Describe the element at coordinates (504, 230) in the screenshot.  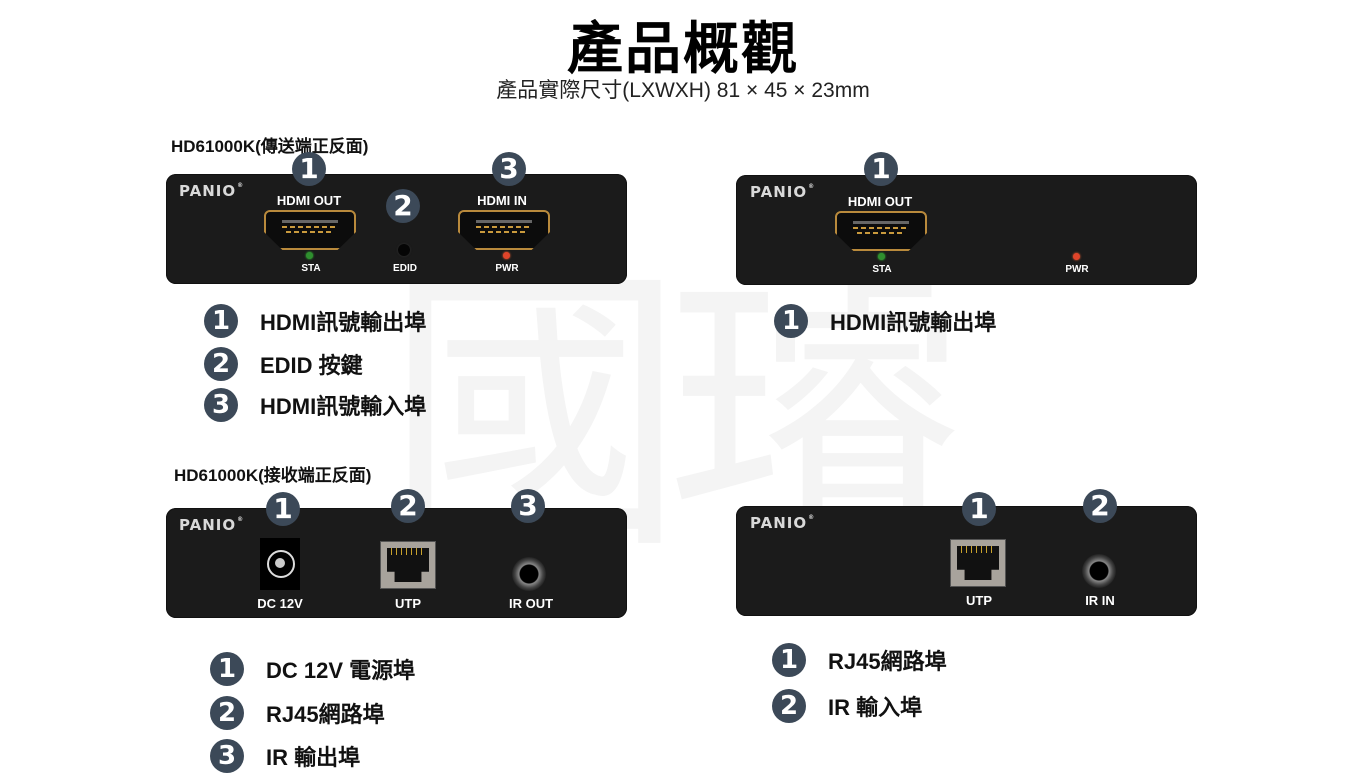
I see `hdmi-in-port` at that location.